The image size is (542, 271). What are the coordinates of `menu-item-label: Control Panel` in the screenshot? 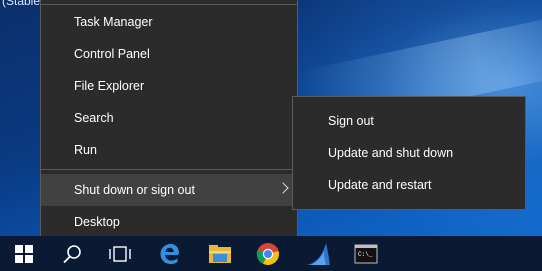 It's located at (112, 54).